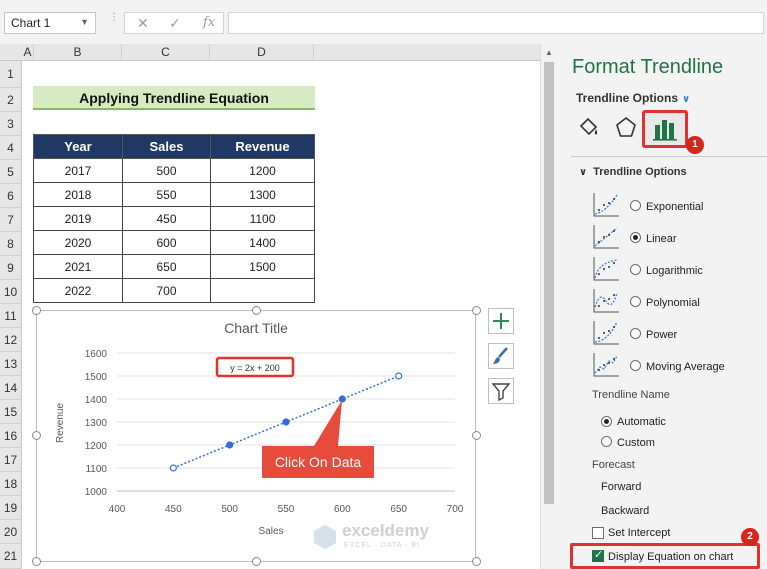 The height and width of the screenshot is (569, 767). Describe the element at coordinates (675, 207) in the screenshot. I see `exponential-label: Exponential` at that location.